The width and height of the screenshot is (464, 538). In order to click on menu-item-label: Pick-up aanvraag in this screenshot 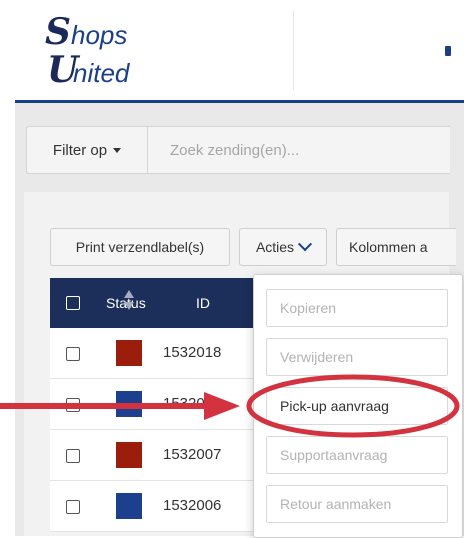, I will do `click(334, 406)`.